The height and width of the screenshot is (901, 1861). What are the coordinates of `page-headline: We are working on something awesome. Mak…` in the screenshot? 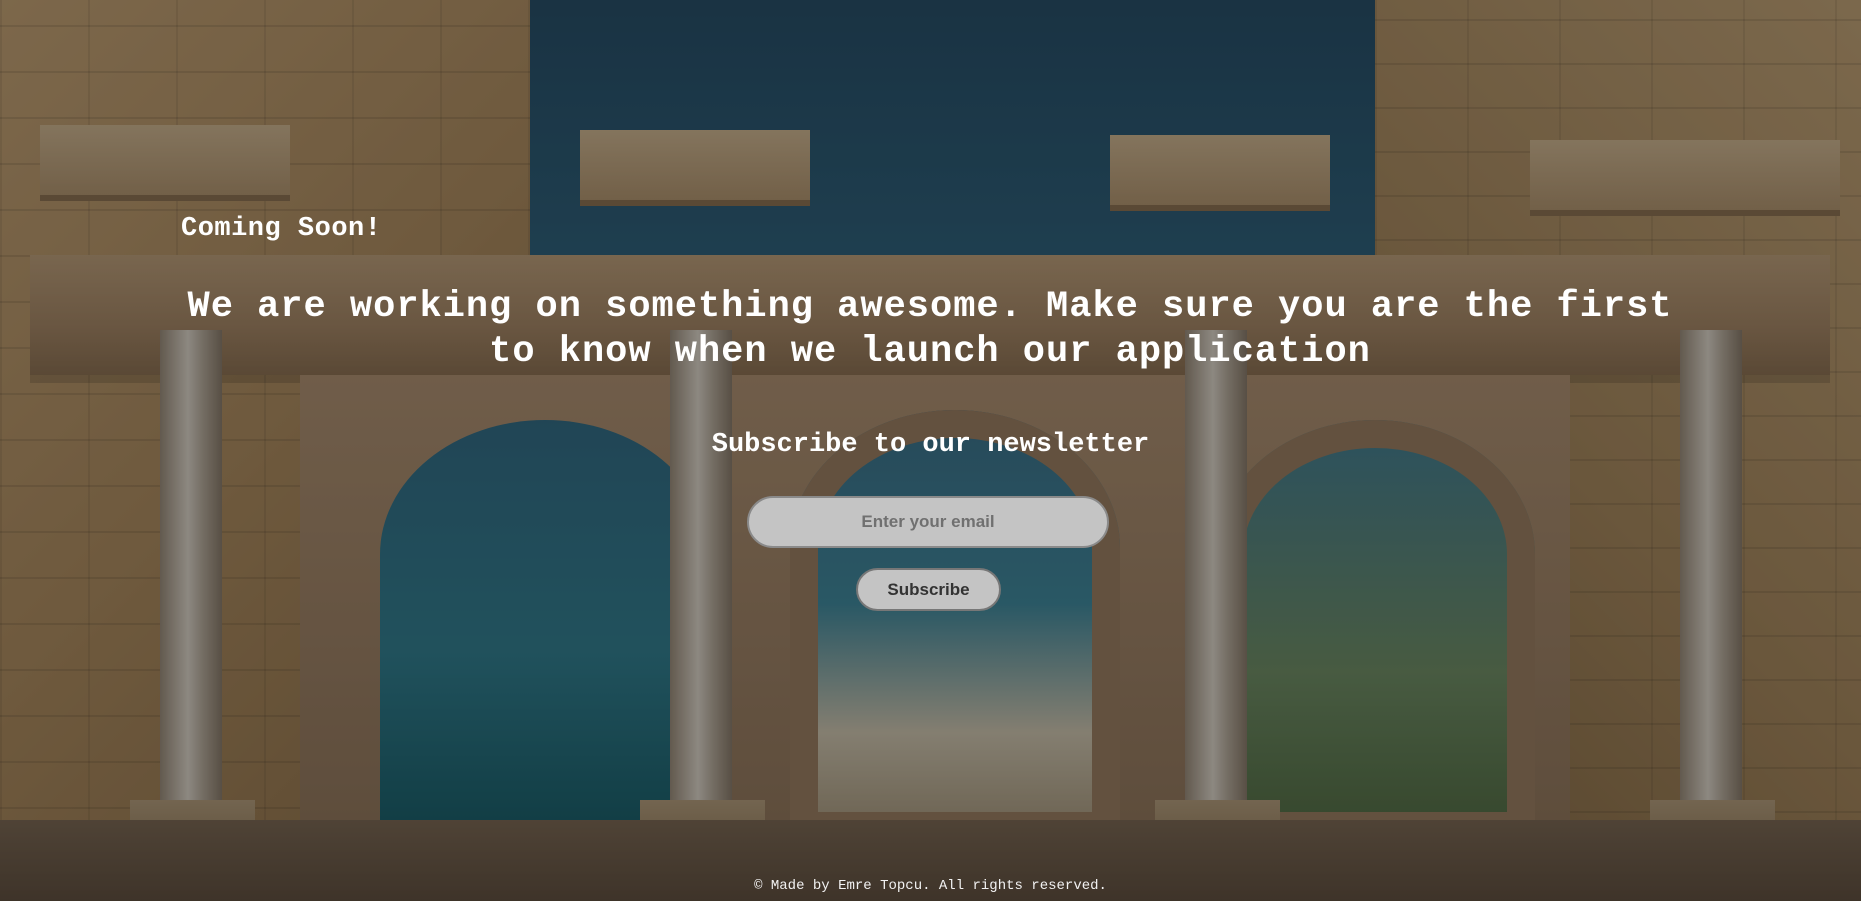 It's located at (930, 329).